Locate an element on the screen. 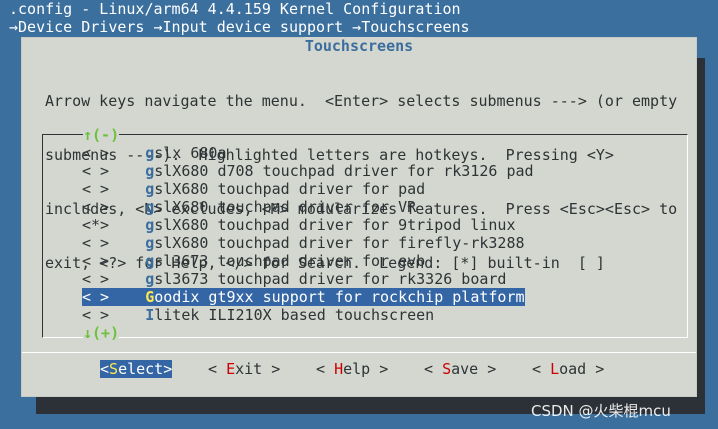 Image resolution: width=718 pixels, height=429 pixels. exit-button: < Exit > is located at coordinates (244, 369).